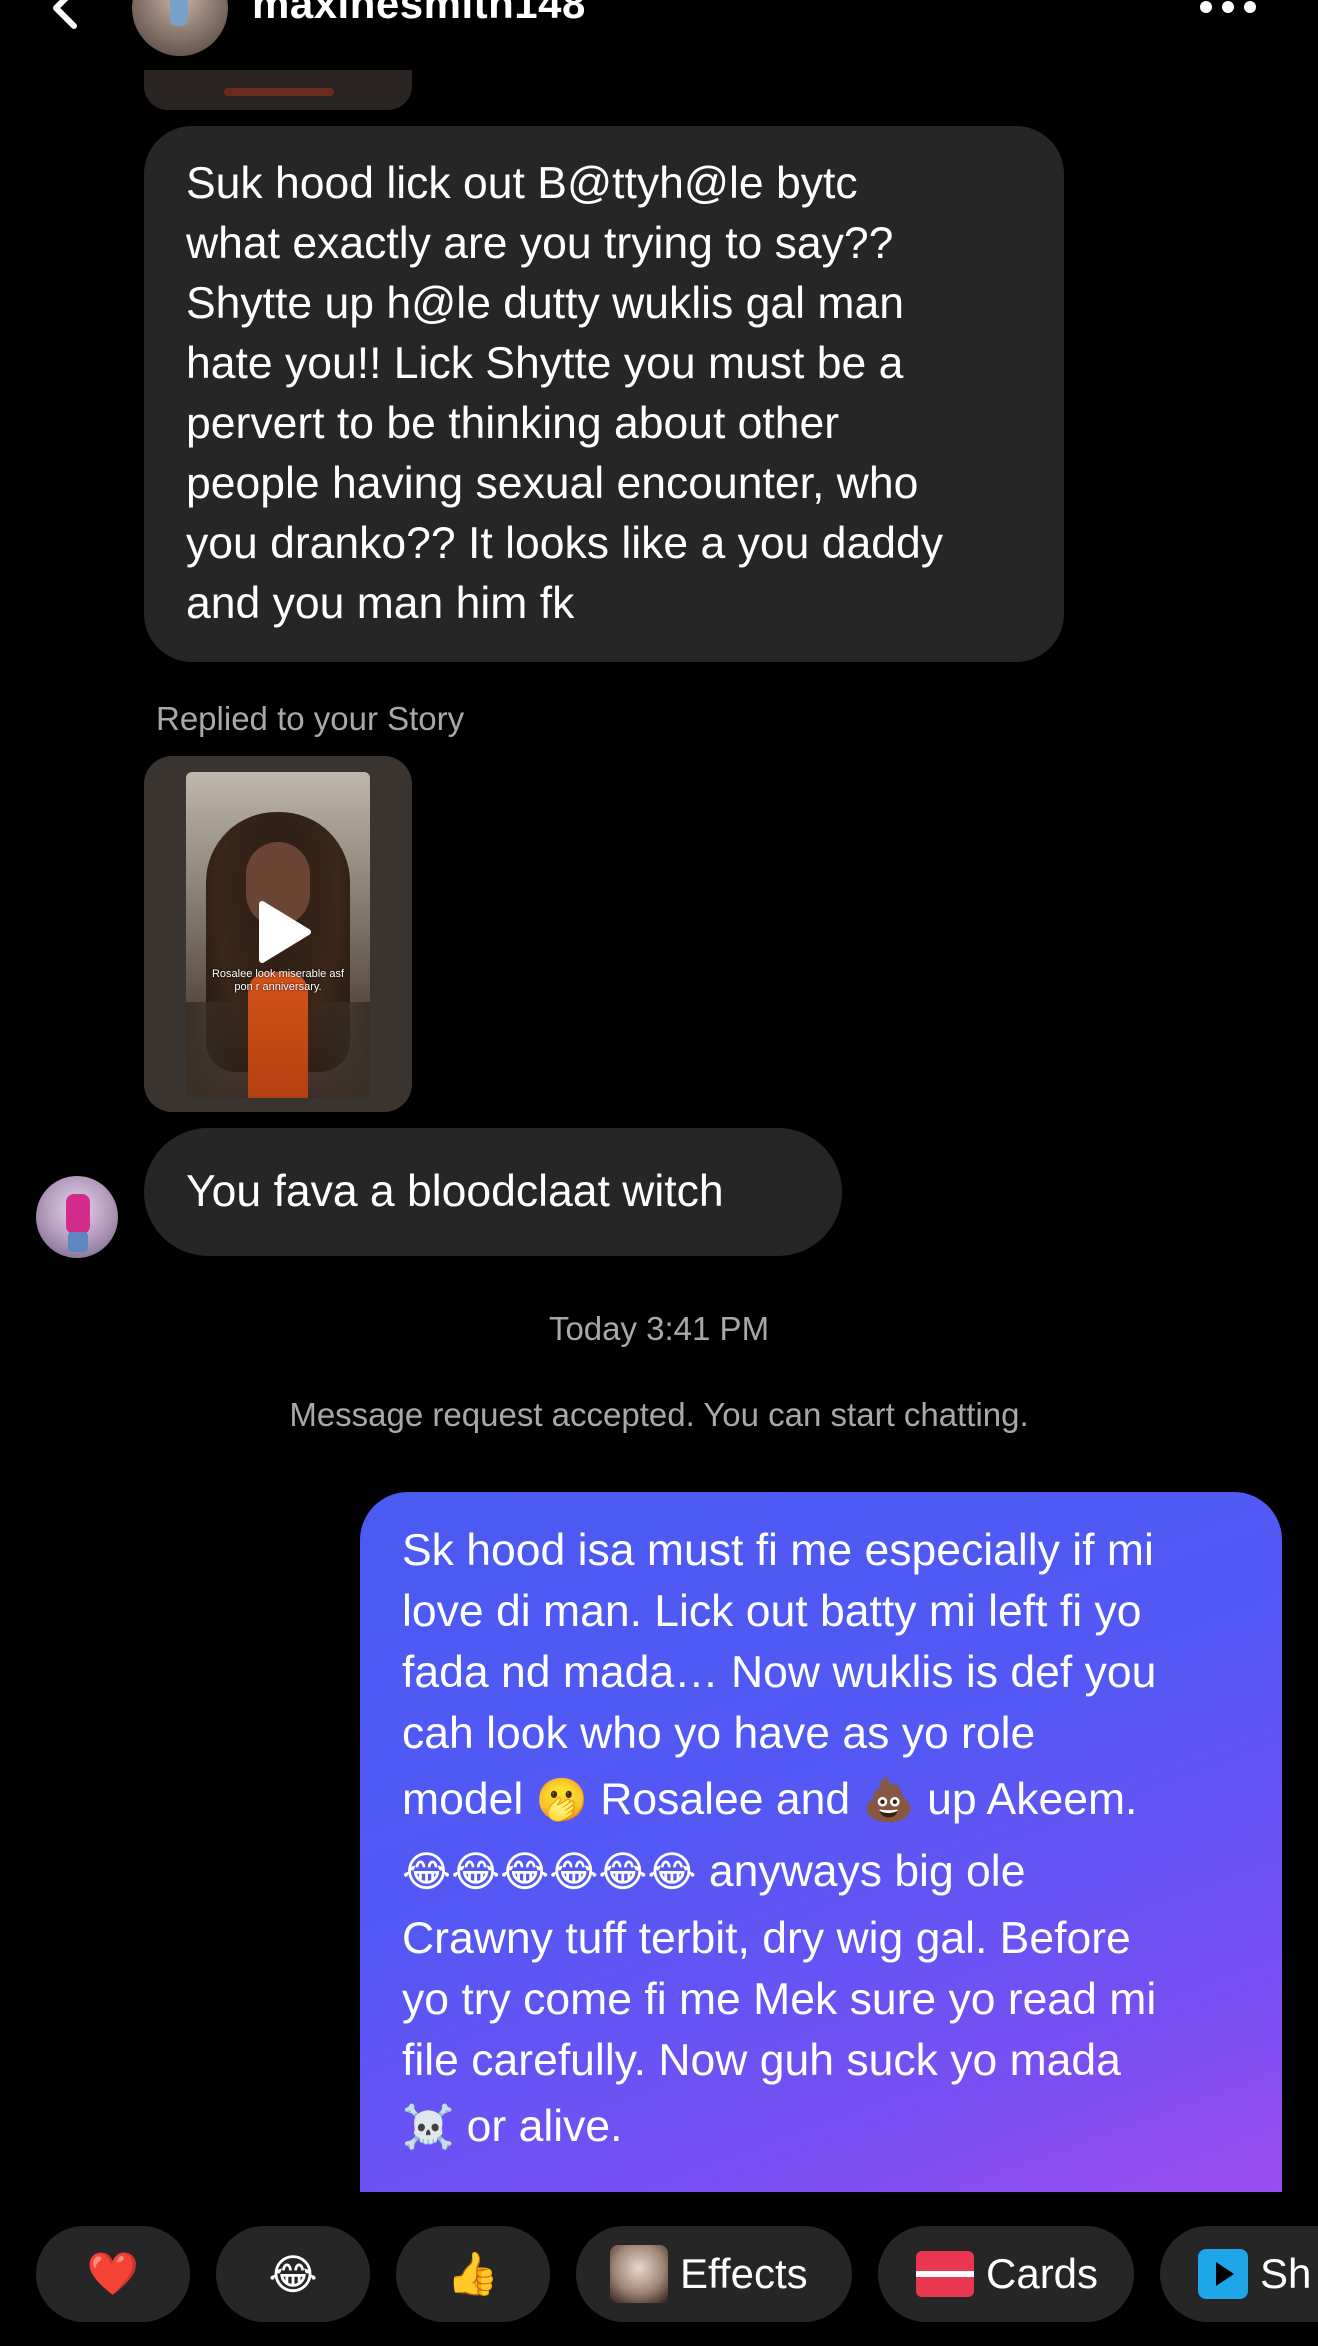 The height and width of the screenshot is (2346, 1318). What do you see at coordinates (1236, 10) in the screenshot?
I see `more-options-icon` at bounding box center [1236, 10].